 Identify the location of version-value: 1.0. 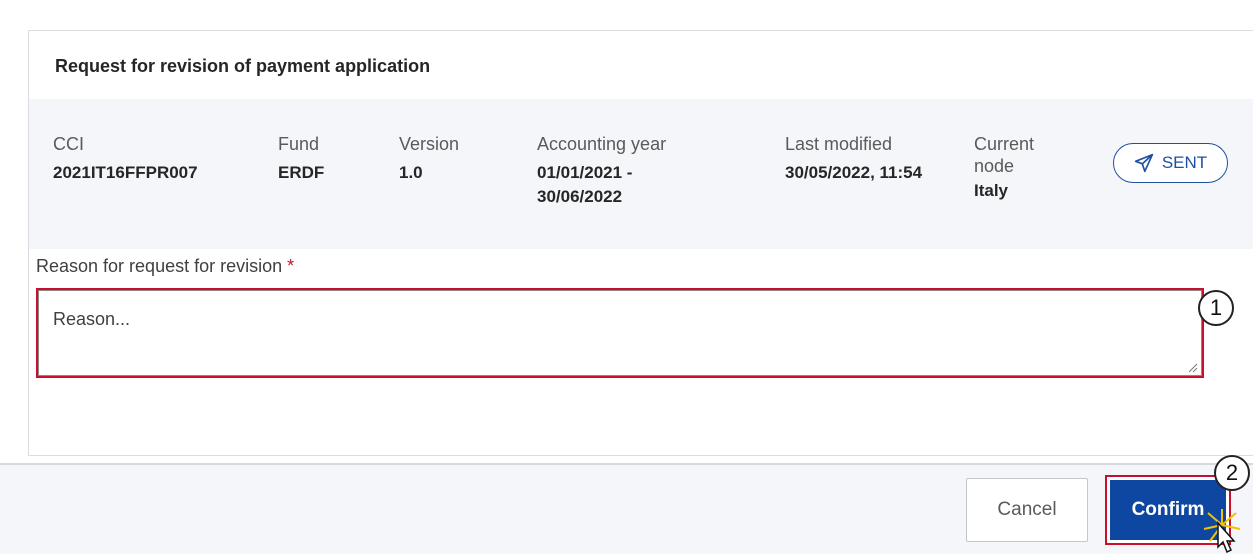
(411, 172).